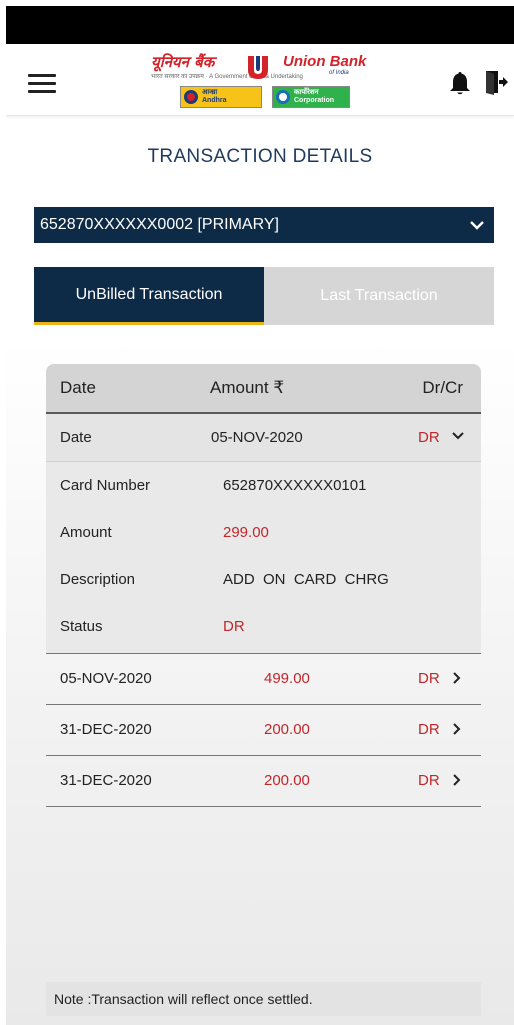 This screenshot has width=514, height=1025. Describe the element at coordinates (246, 532) in the screenshot. I see `detail-value: 299.00` at that location.